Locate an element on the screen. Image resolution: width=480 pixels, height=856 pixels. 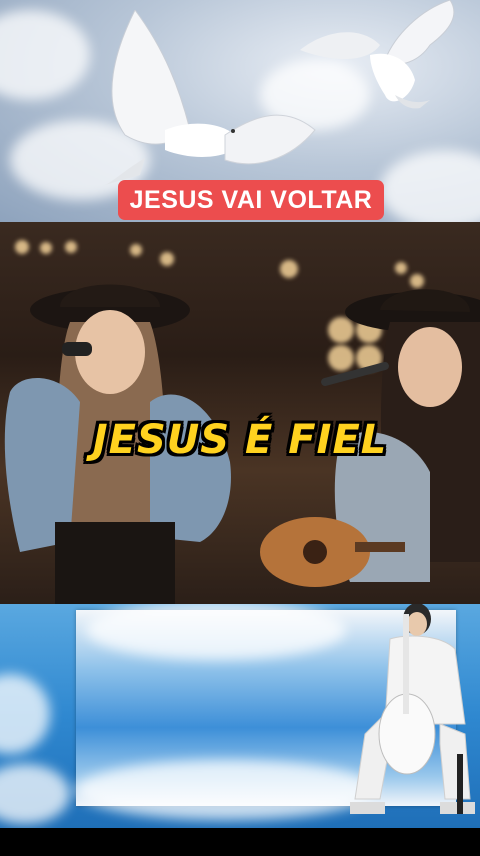
top-caption: JESUS VAI VOLTAR is located at coordinates (251, 200).